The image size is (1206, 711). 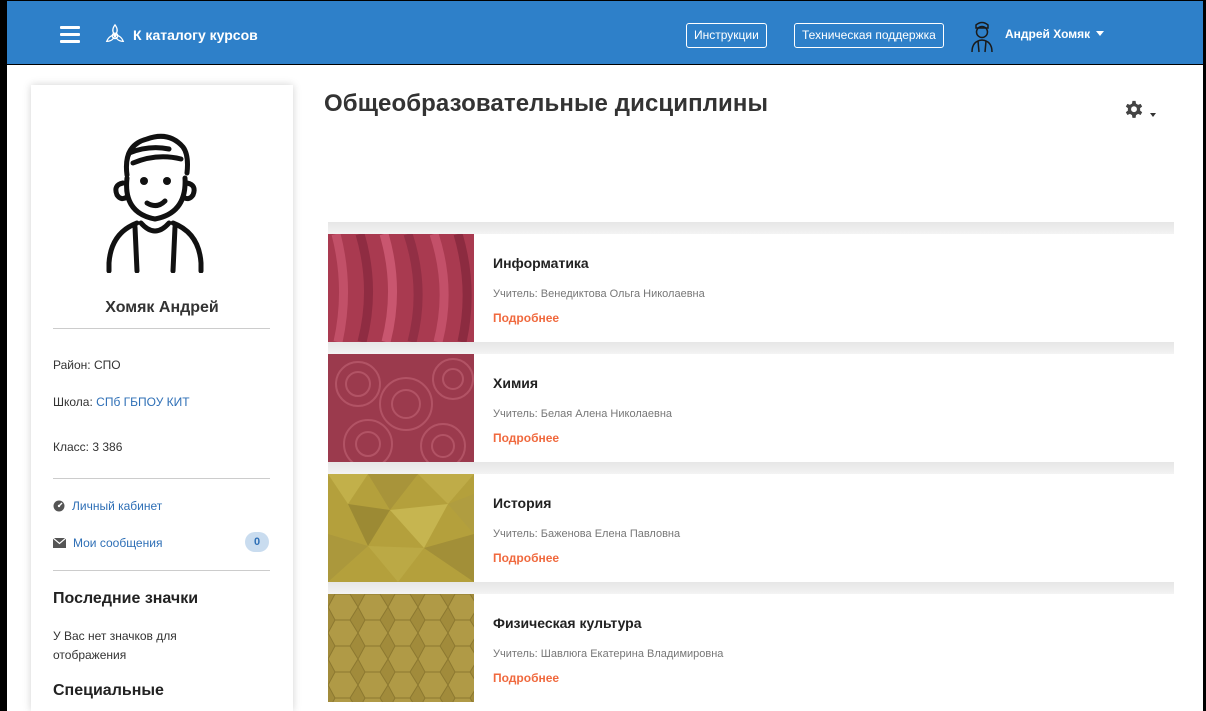 I want to click on district-line: Район: СПО, so click(x=87, y=365).